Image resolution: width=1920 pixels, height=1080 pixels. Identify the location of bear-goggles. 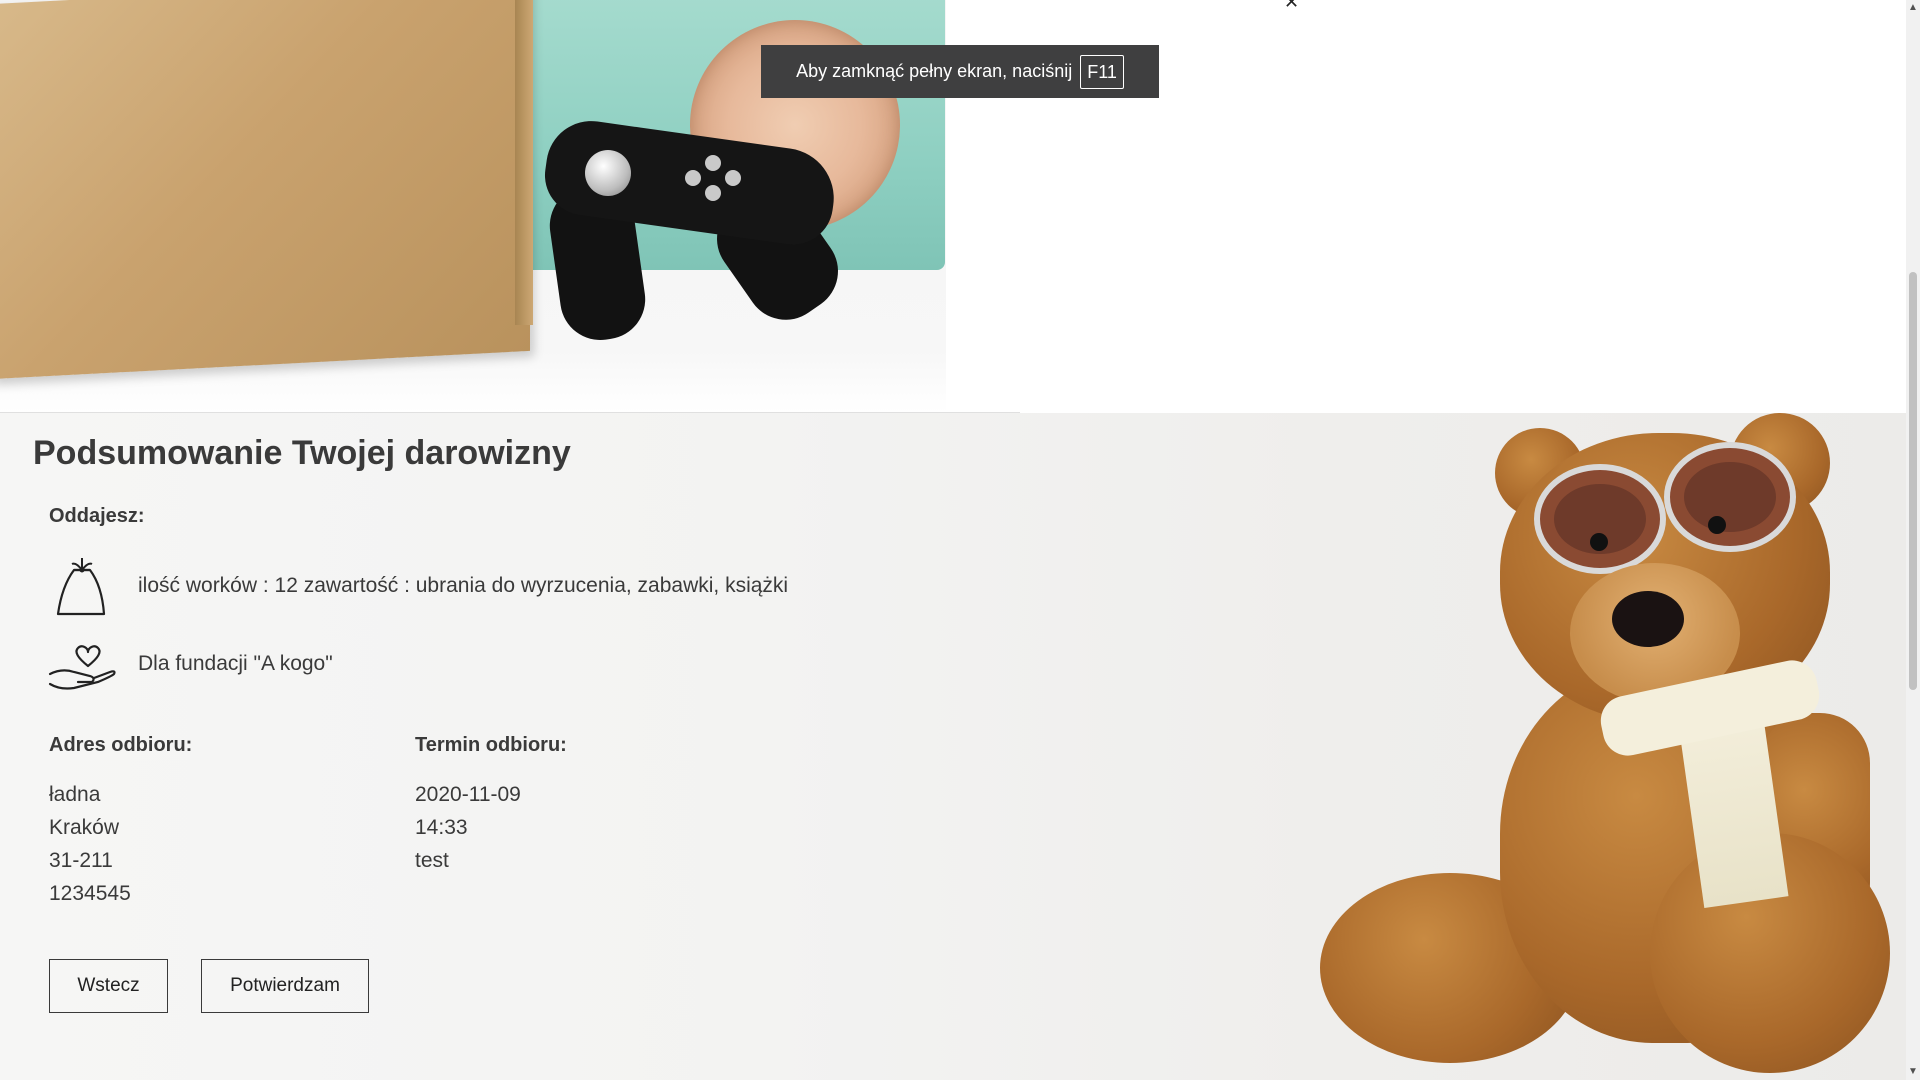
(1670, 508).